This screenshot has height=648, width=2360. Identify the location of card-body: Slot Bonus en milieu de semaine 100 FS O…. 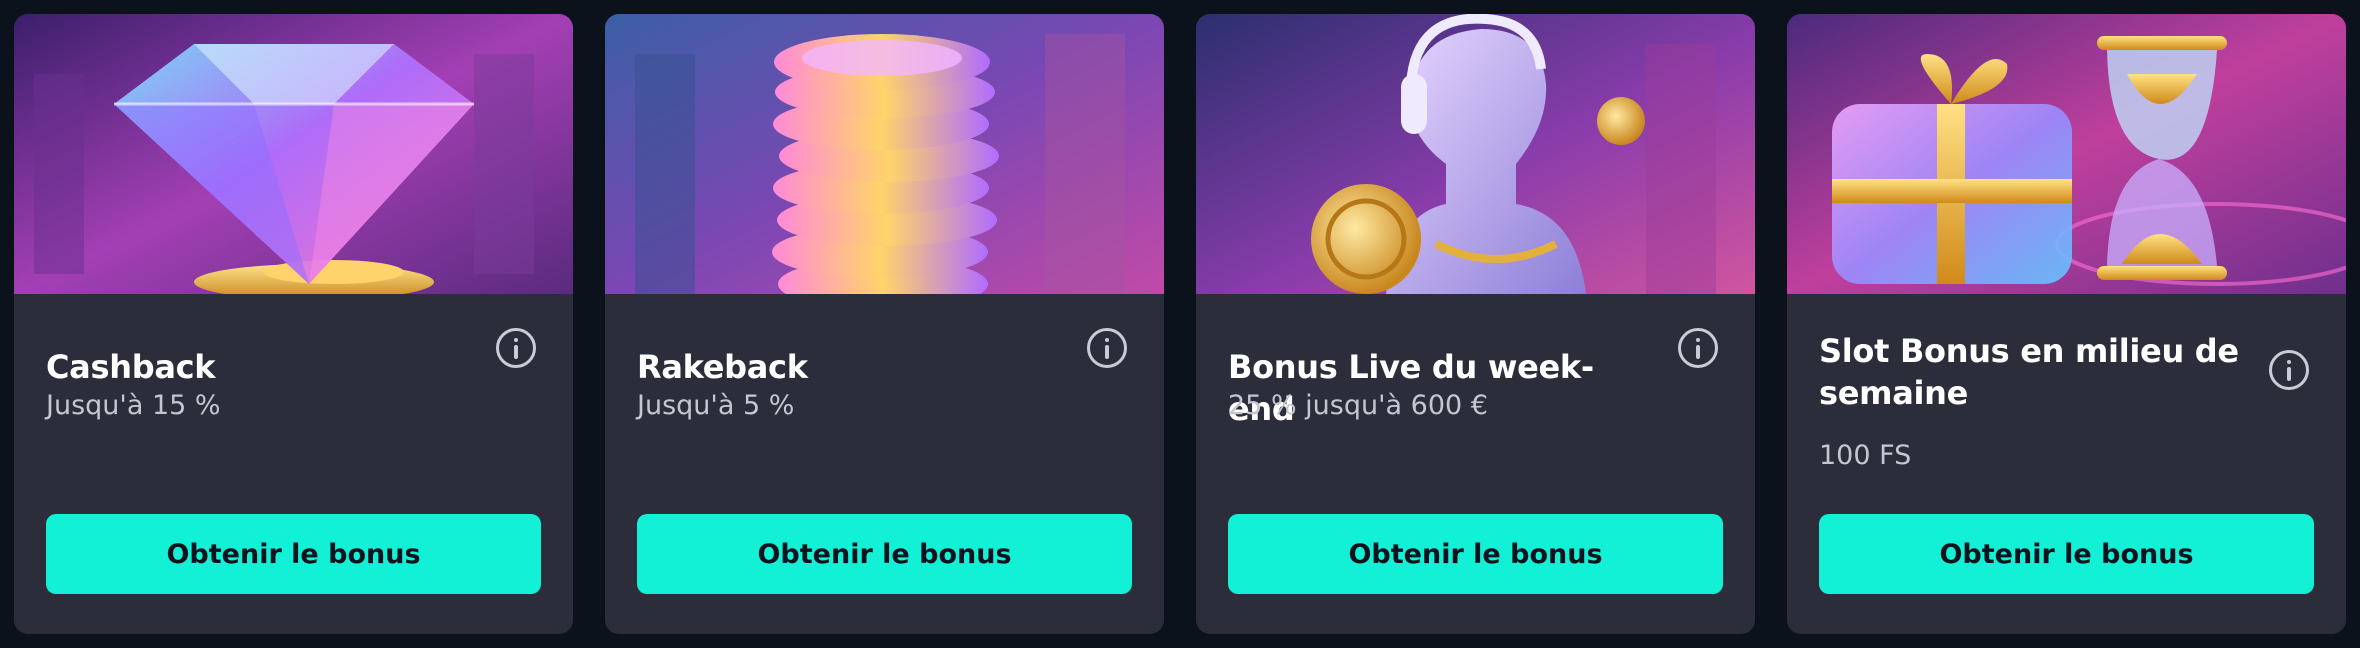
(2066, 464).